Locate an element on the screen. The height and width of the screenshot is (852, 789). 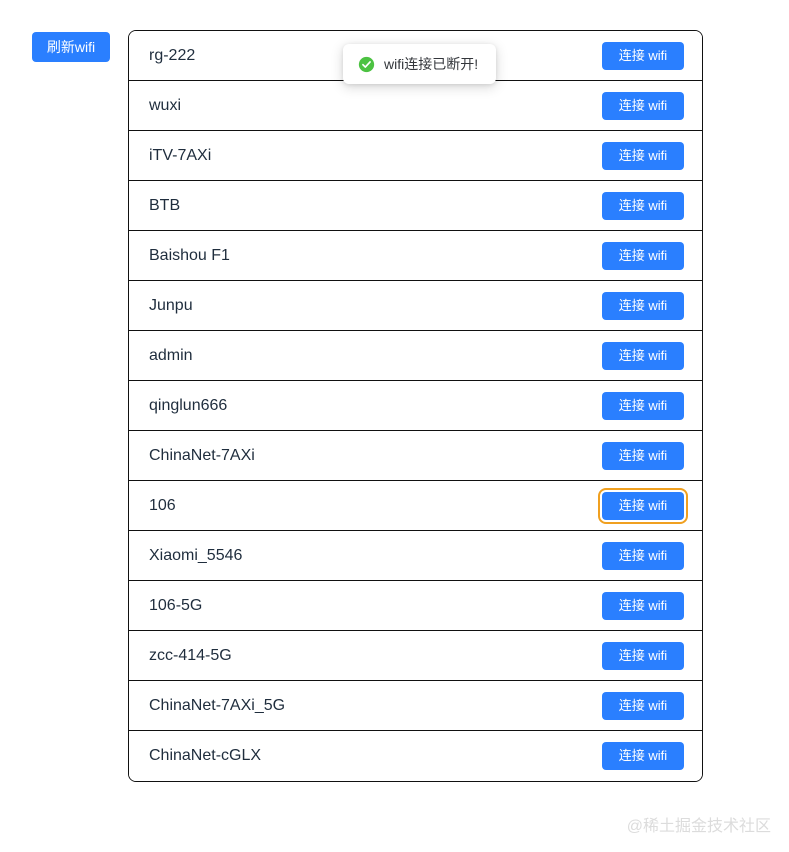
wifi-row: BTB 连接 wifi is located at coordinates (415, 206).